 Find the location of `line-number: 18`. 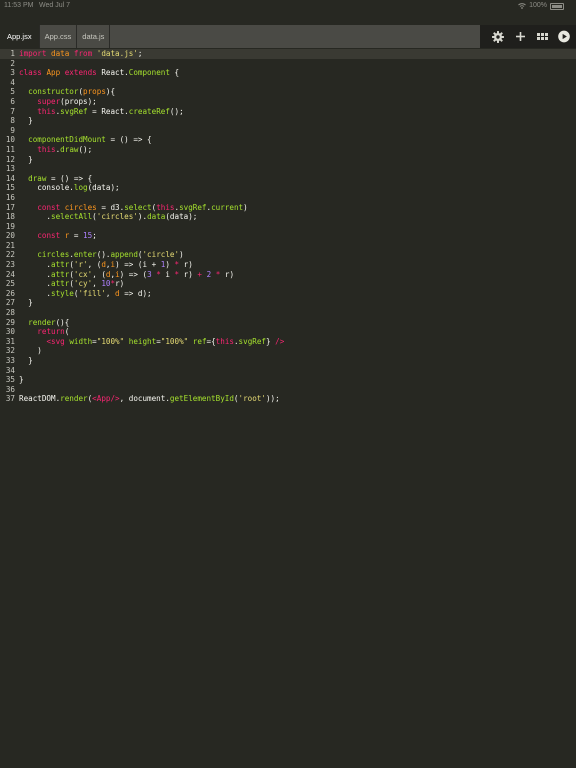

line-number: 18 is located at coordinates (10, 217).